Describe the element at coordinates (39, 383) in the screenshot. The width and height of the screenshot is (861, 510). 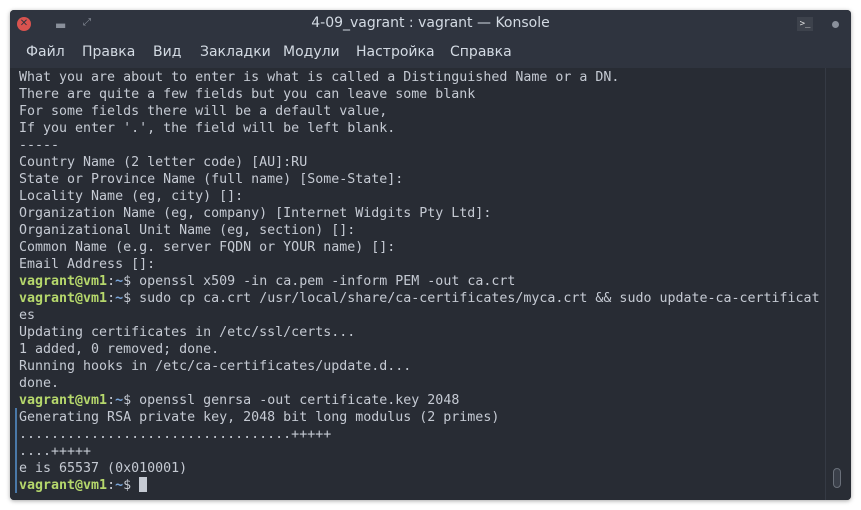
I see `line-text: done.` at that location.